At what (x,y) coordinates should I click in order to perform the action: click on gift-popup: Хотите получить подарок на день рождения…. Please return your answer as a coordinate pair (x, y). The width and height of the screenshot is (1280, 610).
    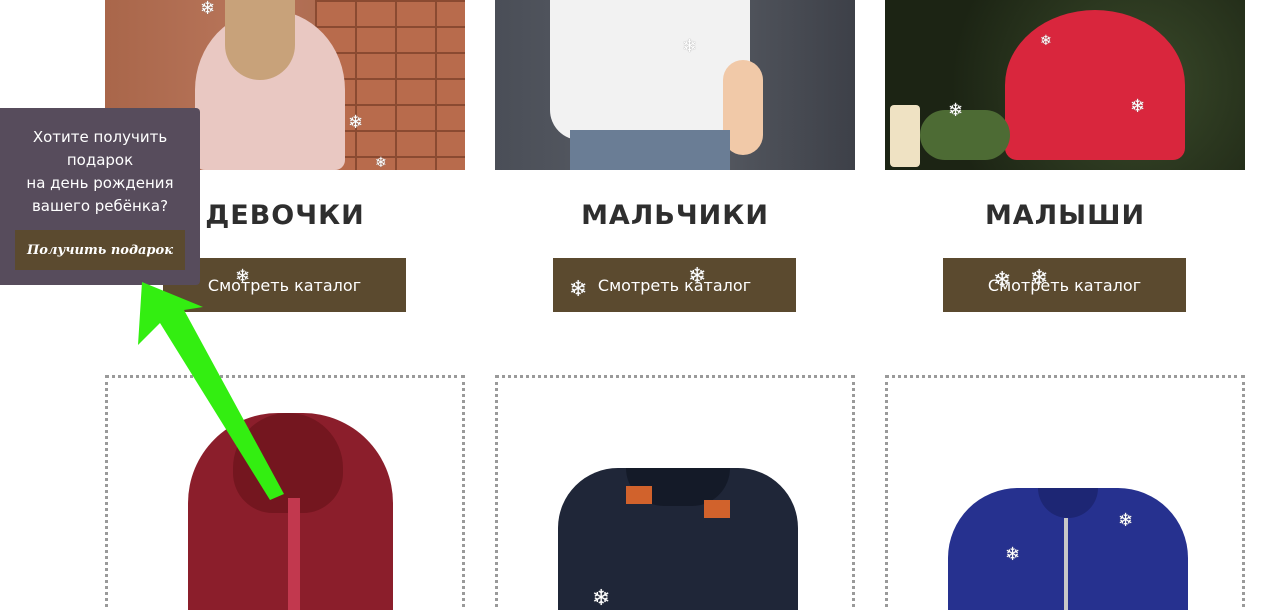
    Looking at the image, I should click on (100, 196).